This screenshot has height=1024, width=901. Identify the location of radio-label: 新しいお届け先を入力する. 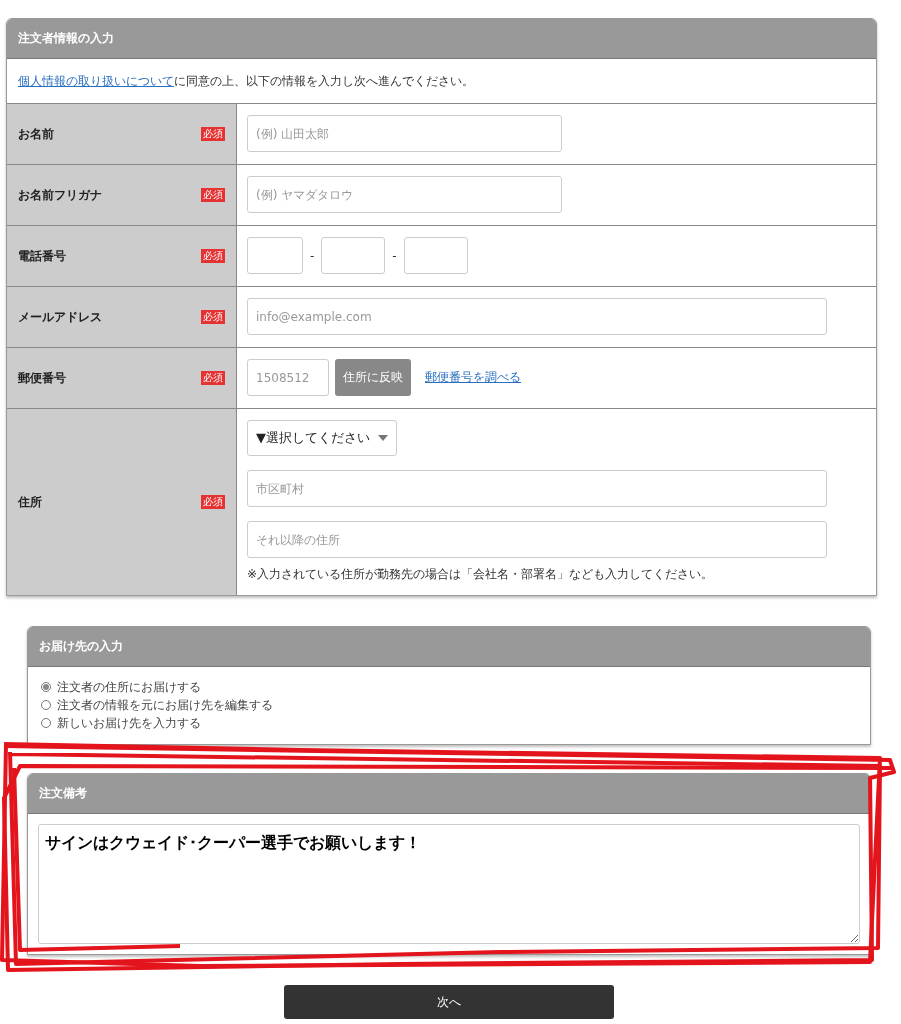
(129, 723).